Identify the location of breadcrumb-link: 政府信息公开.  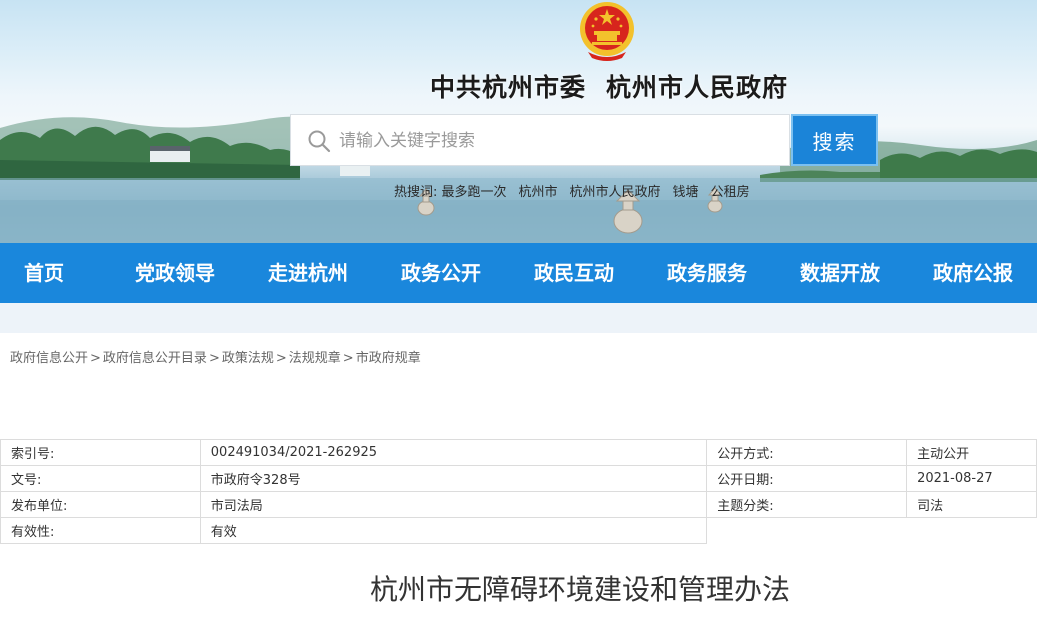
(49, 358).